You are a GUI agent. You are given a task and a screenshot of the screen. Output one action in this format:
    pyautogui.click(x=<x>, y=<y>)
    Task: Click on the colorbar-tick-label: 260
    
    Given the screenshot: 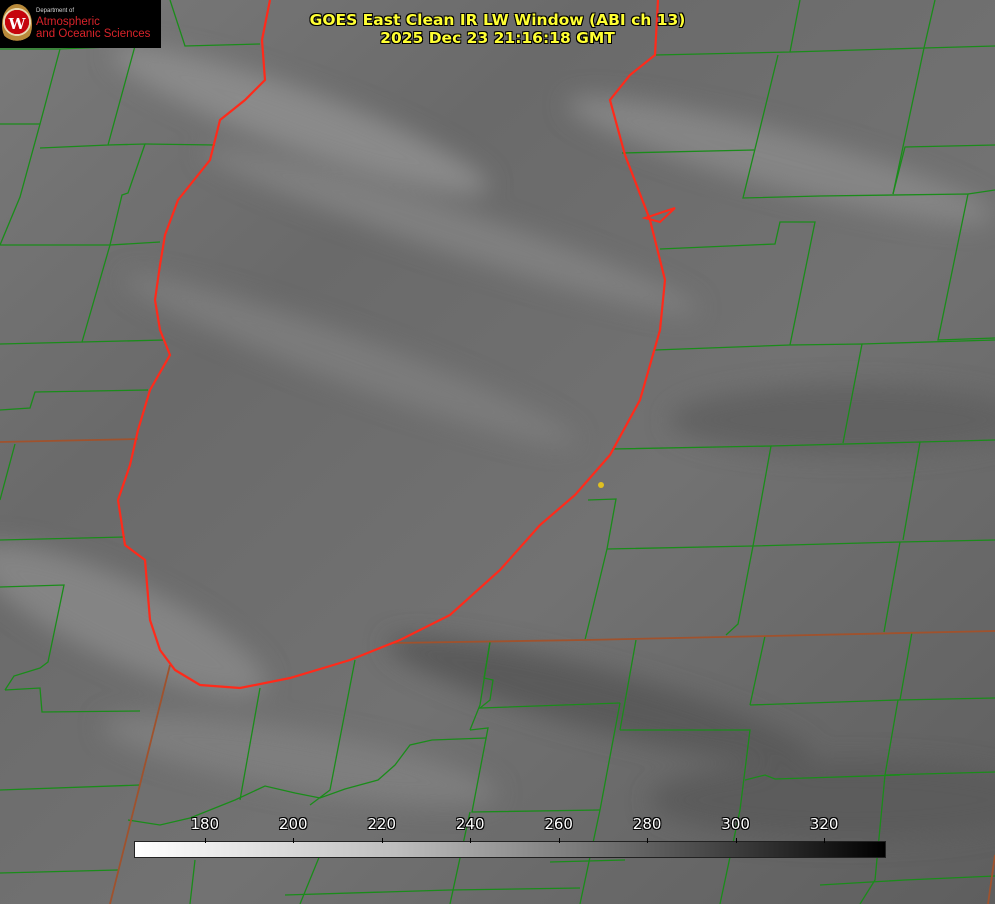 What is the action you would take?
    pyautogui.click(x=558, y=824)
    